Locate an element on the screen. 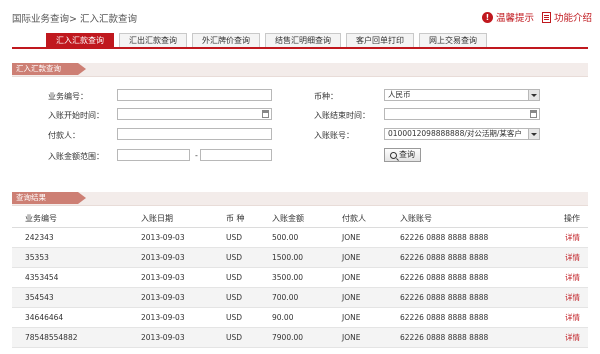 The width and height of the screenshot is (600, 354). biz-no-input is located at coordinates (194, 95).